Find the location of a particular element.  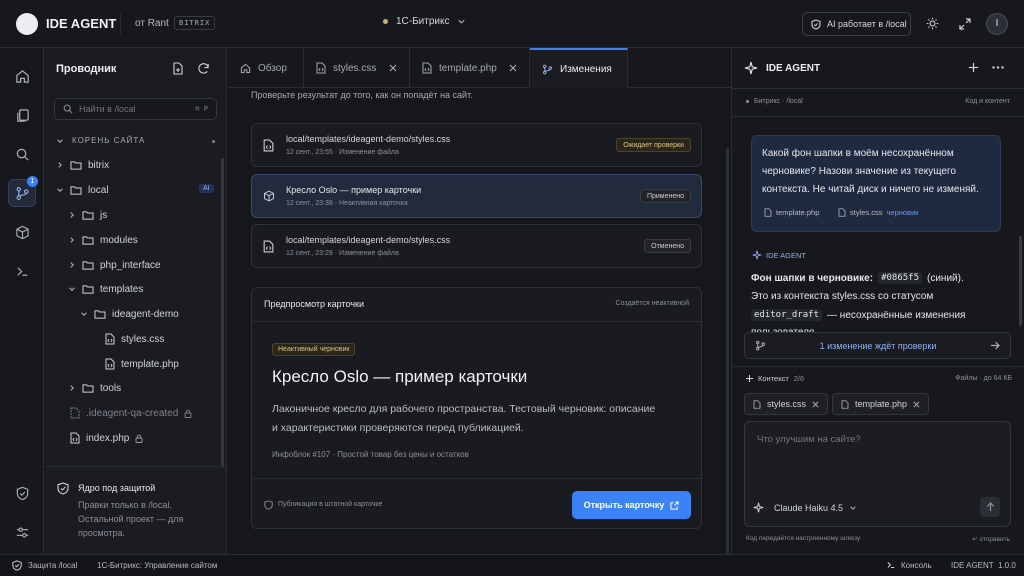

console-button: Консоль is located at coordinates (916, 565).